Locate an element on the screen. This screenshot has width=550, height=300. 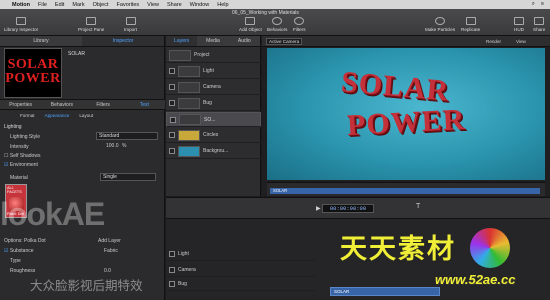
tab-text: Text is located at coordinates (144, 104).